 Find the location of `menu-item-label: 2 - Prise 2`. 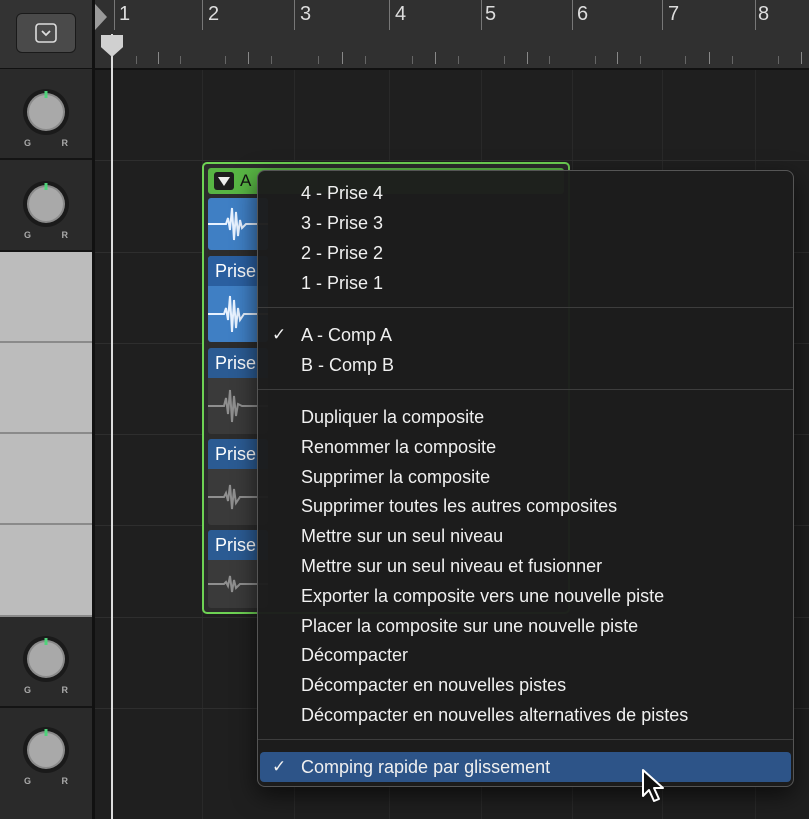

menu-item-label: 2 - Prise 2 is located at coordinates (342, 253).